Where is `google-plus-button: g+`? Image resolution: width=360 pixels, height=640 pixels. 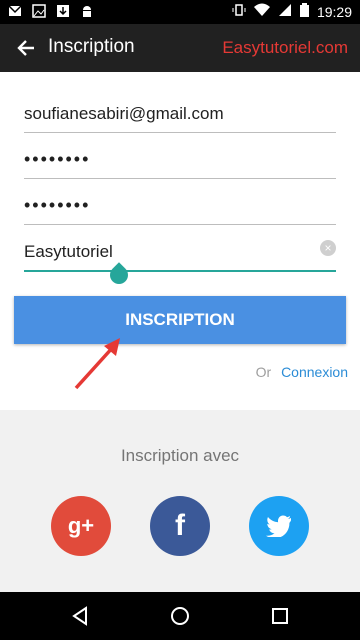 google-plus-button: g+ is located at coordinates (81, 526).